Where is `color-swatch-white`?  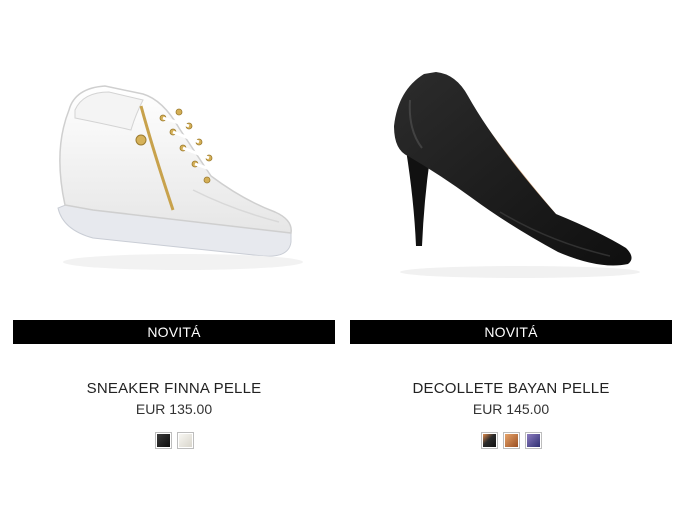
color-swatch-white is located at coordinates (185, 440).